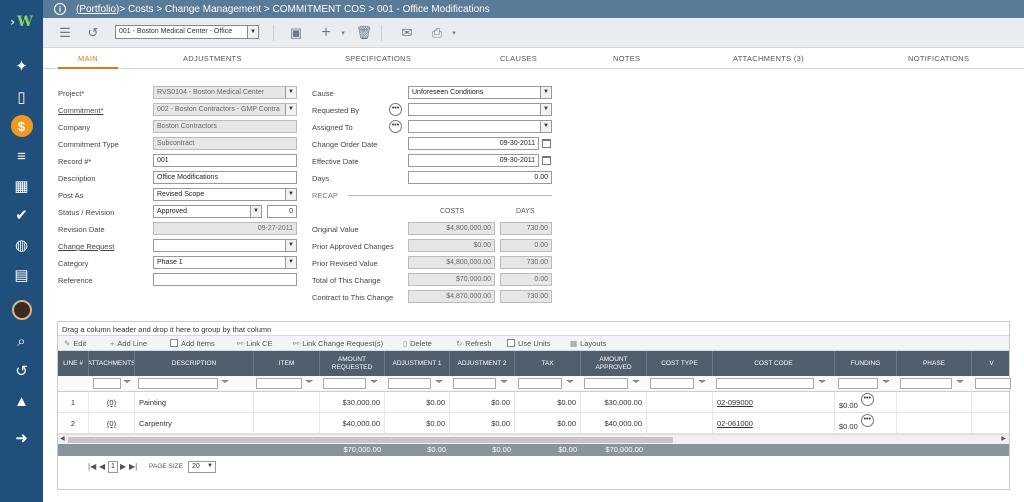 The width and height of the screenshot is (1024, 502). I want to click on graduation-cap-icon: ▲, so click(21, 401).